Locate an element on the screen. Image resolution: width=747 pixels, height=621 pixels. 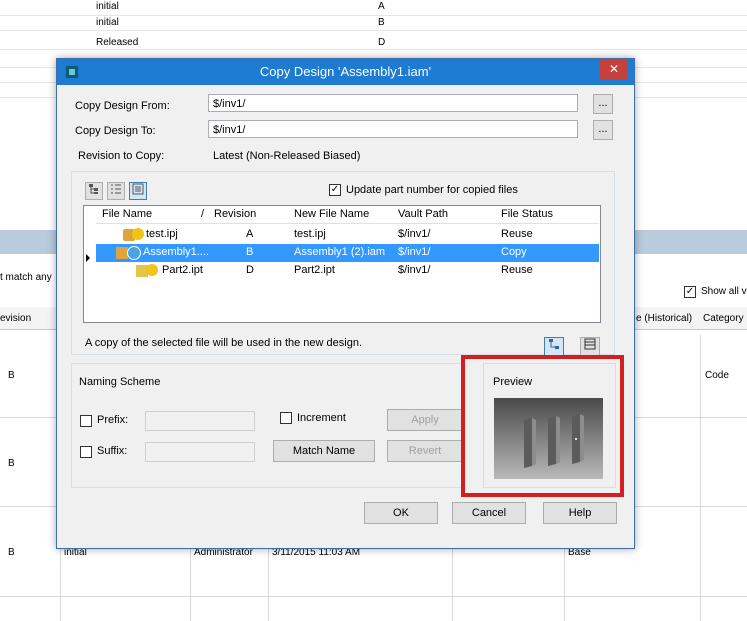
column-header-category: Category is located at coordinates (723, 318).